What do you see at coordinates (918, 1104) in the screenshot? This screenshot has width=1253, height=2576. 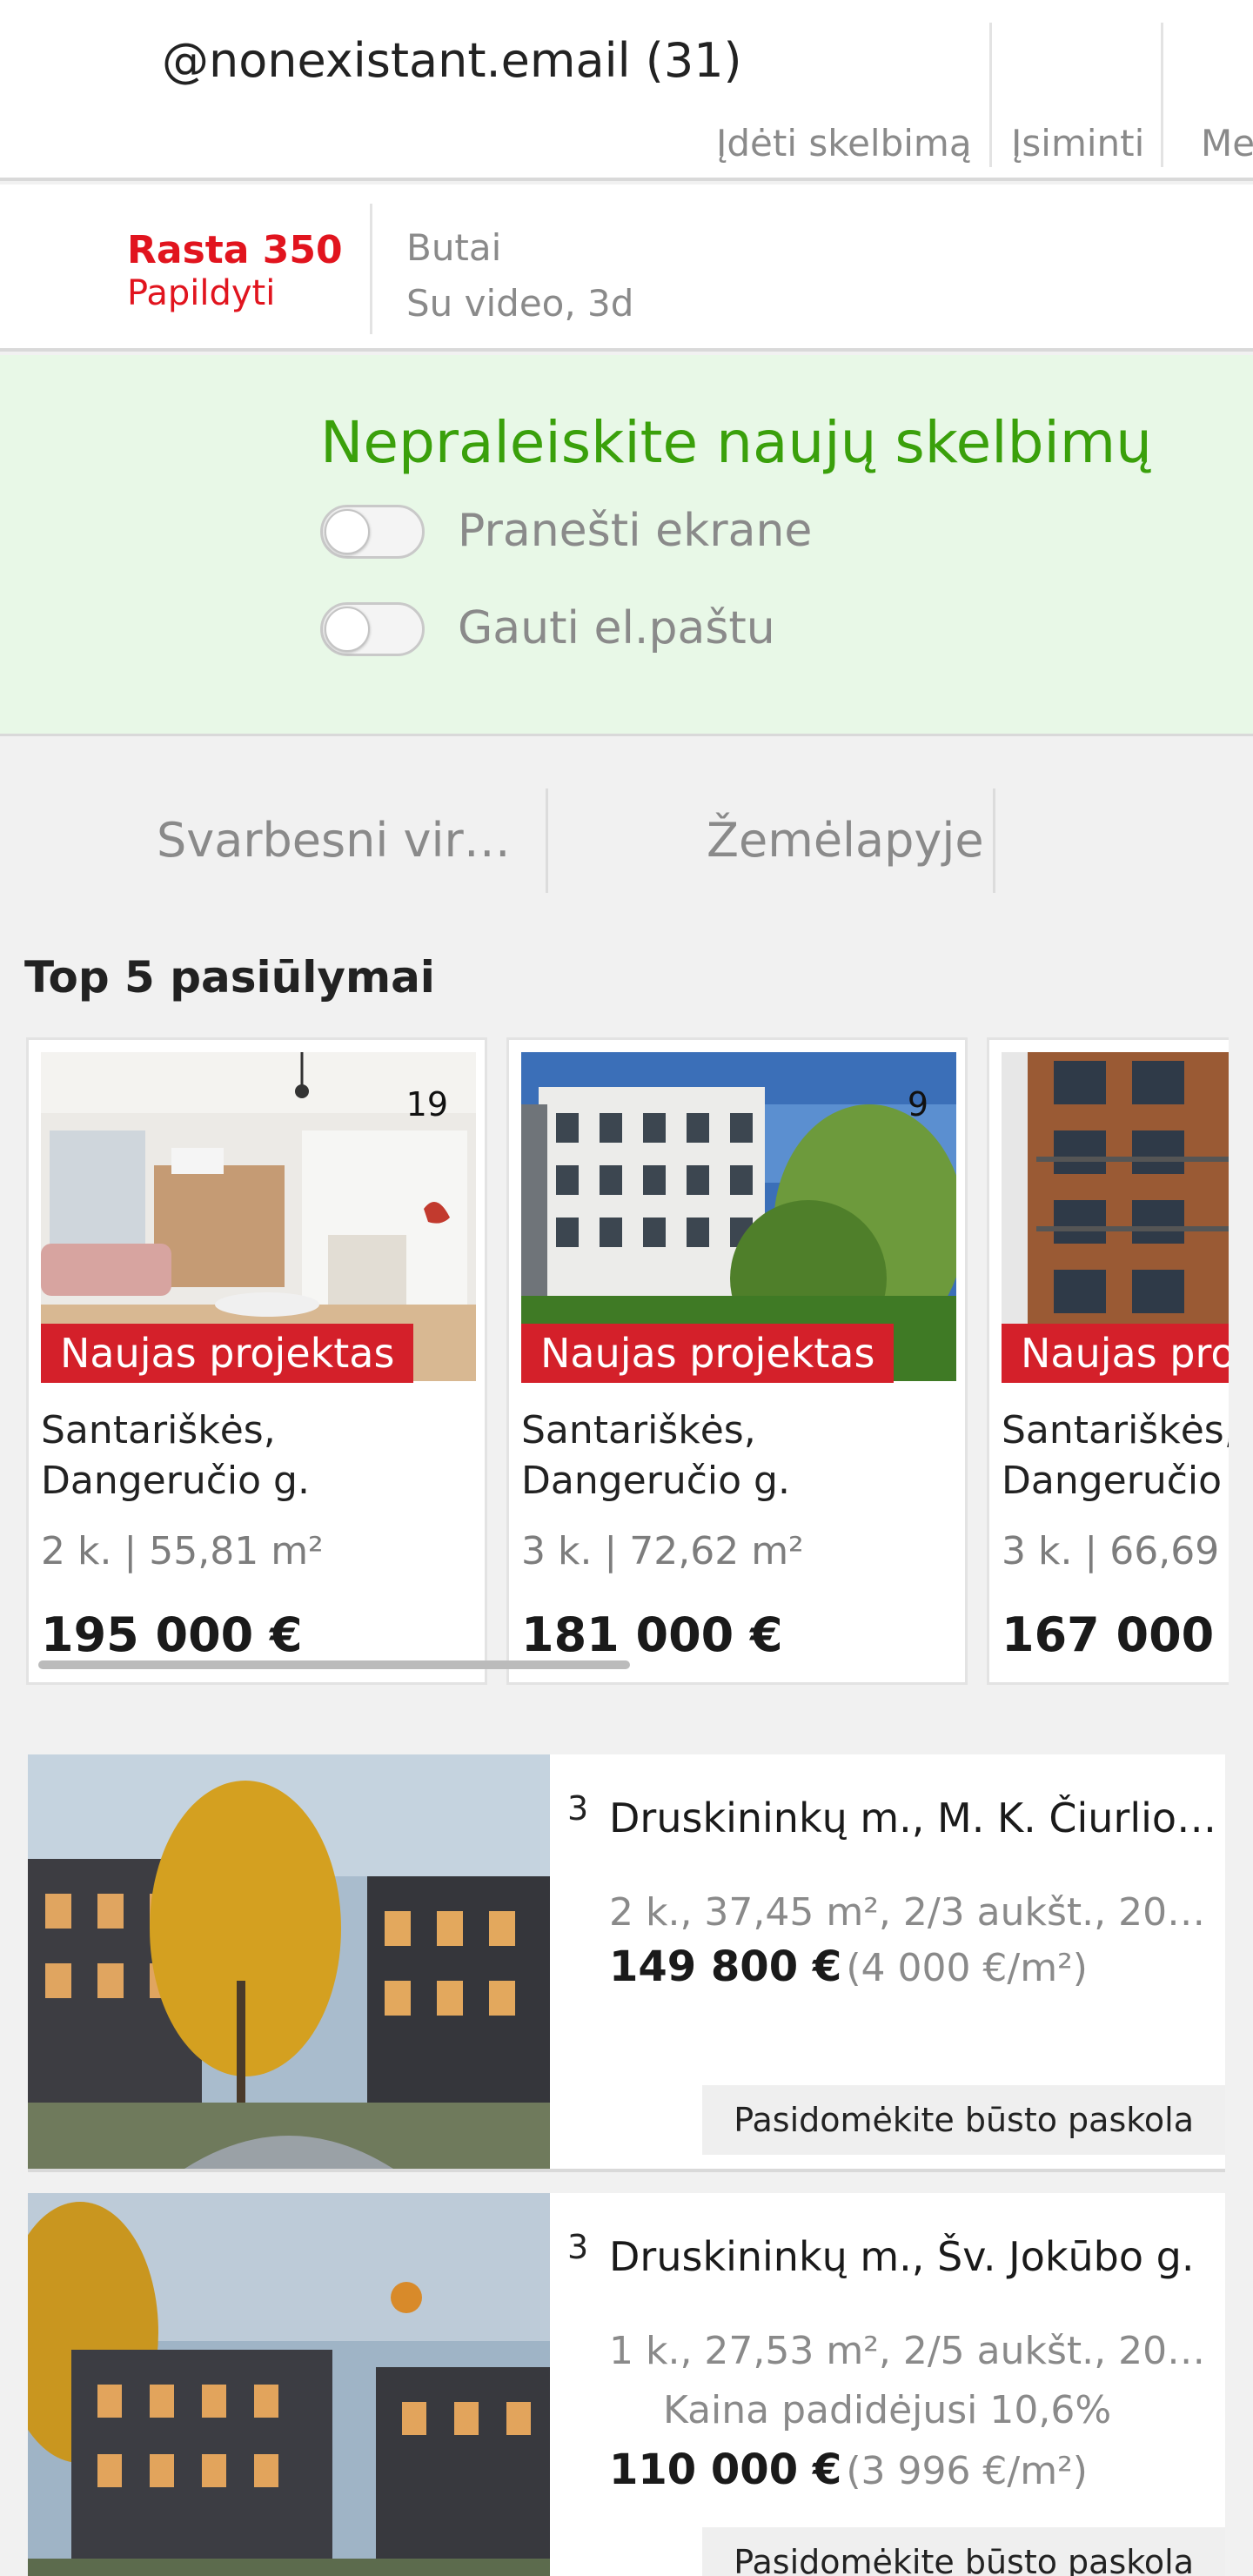 I see `photo-count: 9` at bounding box center [918, 1104].